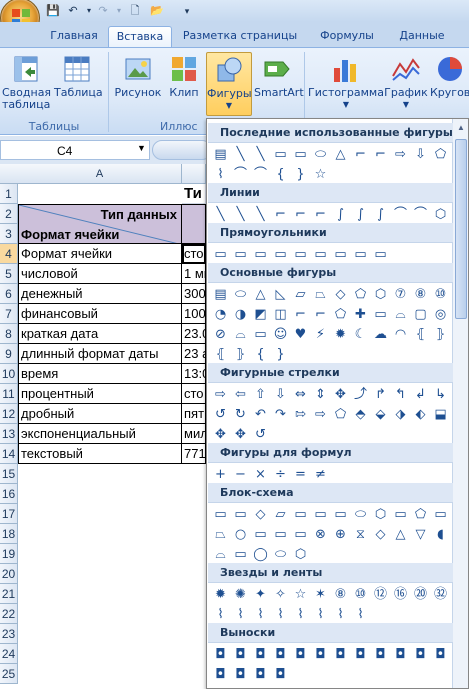 The width and height of the screenshot is (469, 689). I want to click on shape-basic-icon: ◩, so click(260, 314).